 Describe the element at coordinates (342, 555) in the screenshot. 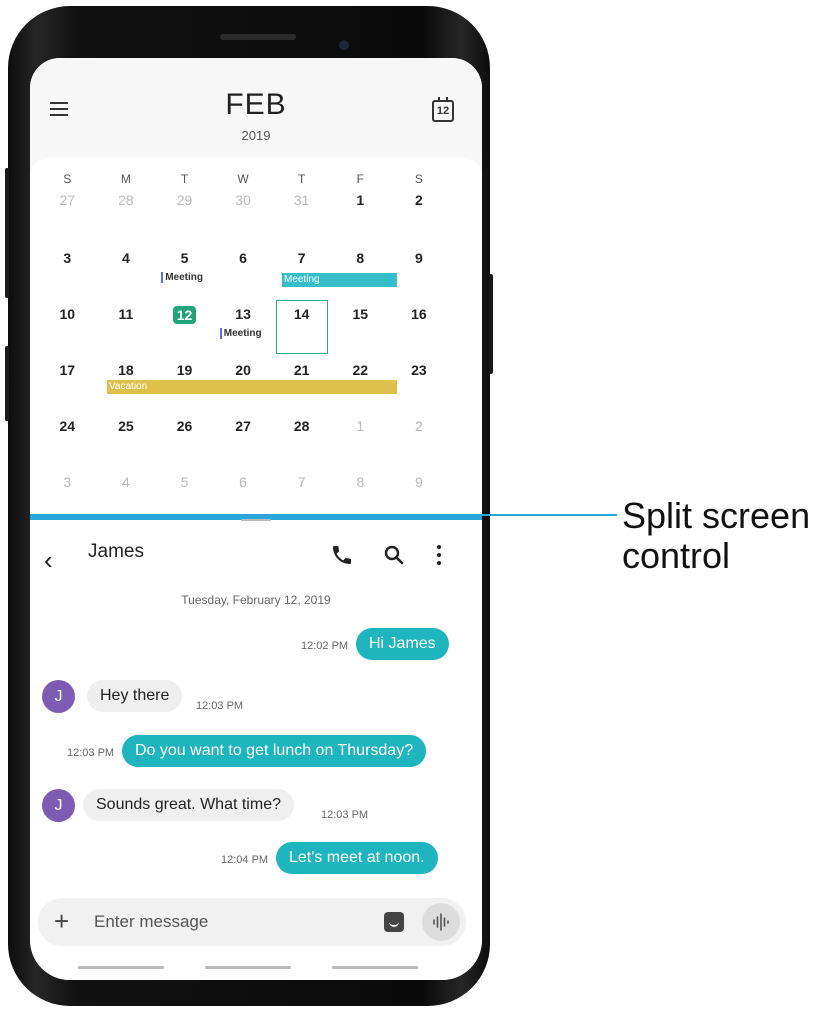

I see `phone-icon` at that location.